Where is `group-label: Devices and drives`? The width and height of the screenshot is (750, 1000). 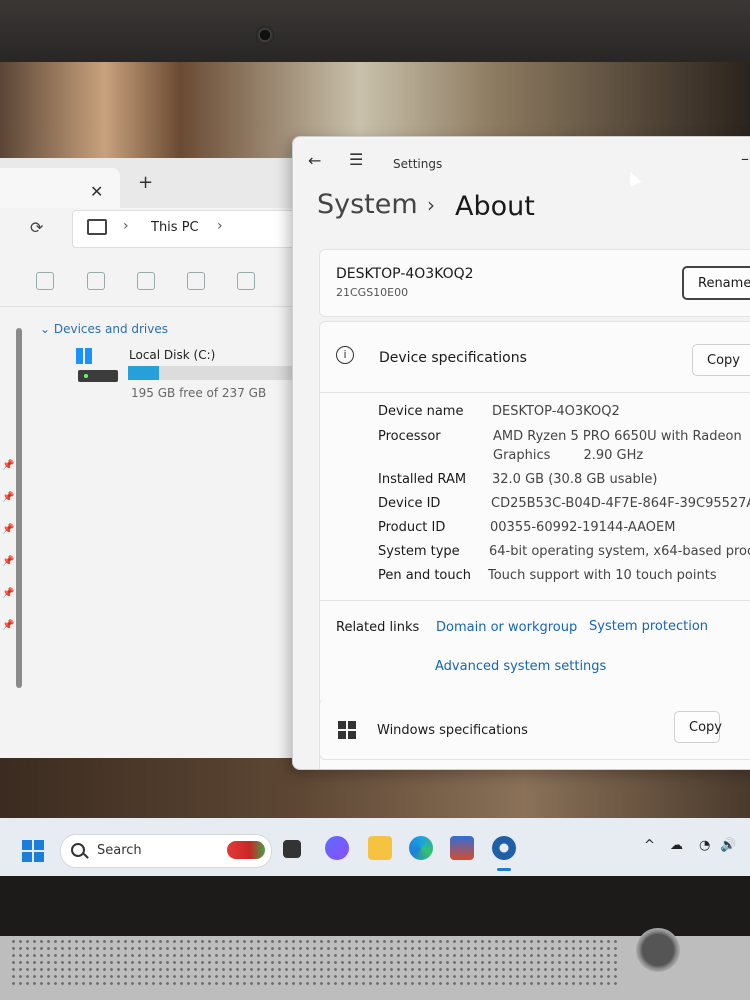 group-label: Devices and drives is located at coordinates (110, 329).